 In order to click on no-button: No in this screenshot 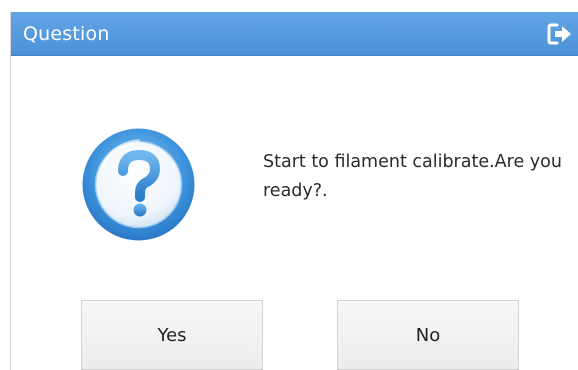, I will do `click(428, 335)`.